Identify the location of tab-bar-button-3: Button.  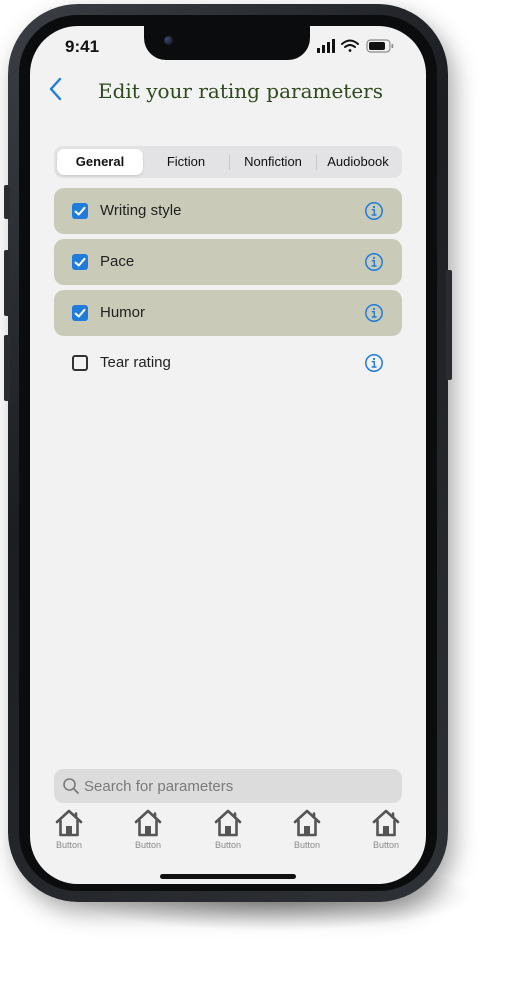
(228, 832).